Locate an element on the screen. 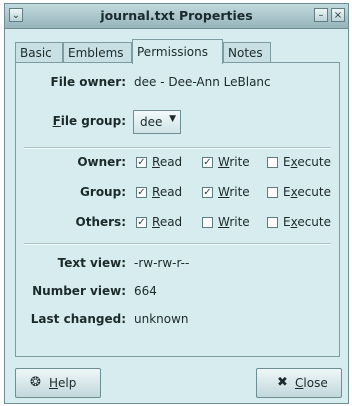 The width and height of the screenshot is (352, 406). chevron-down-icon: ▼ is located at coordinates (172, 119).